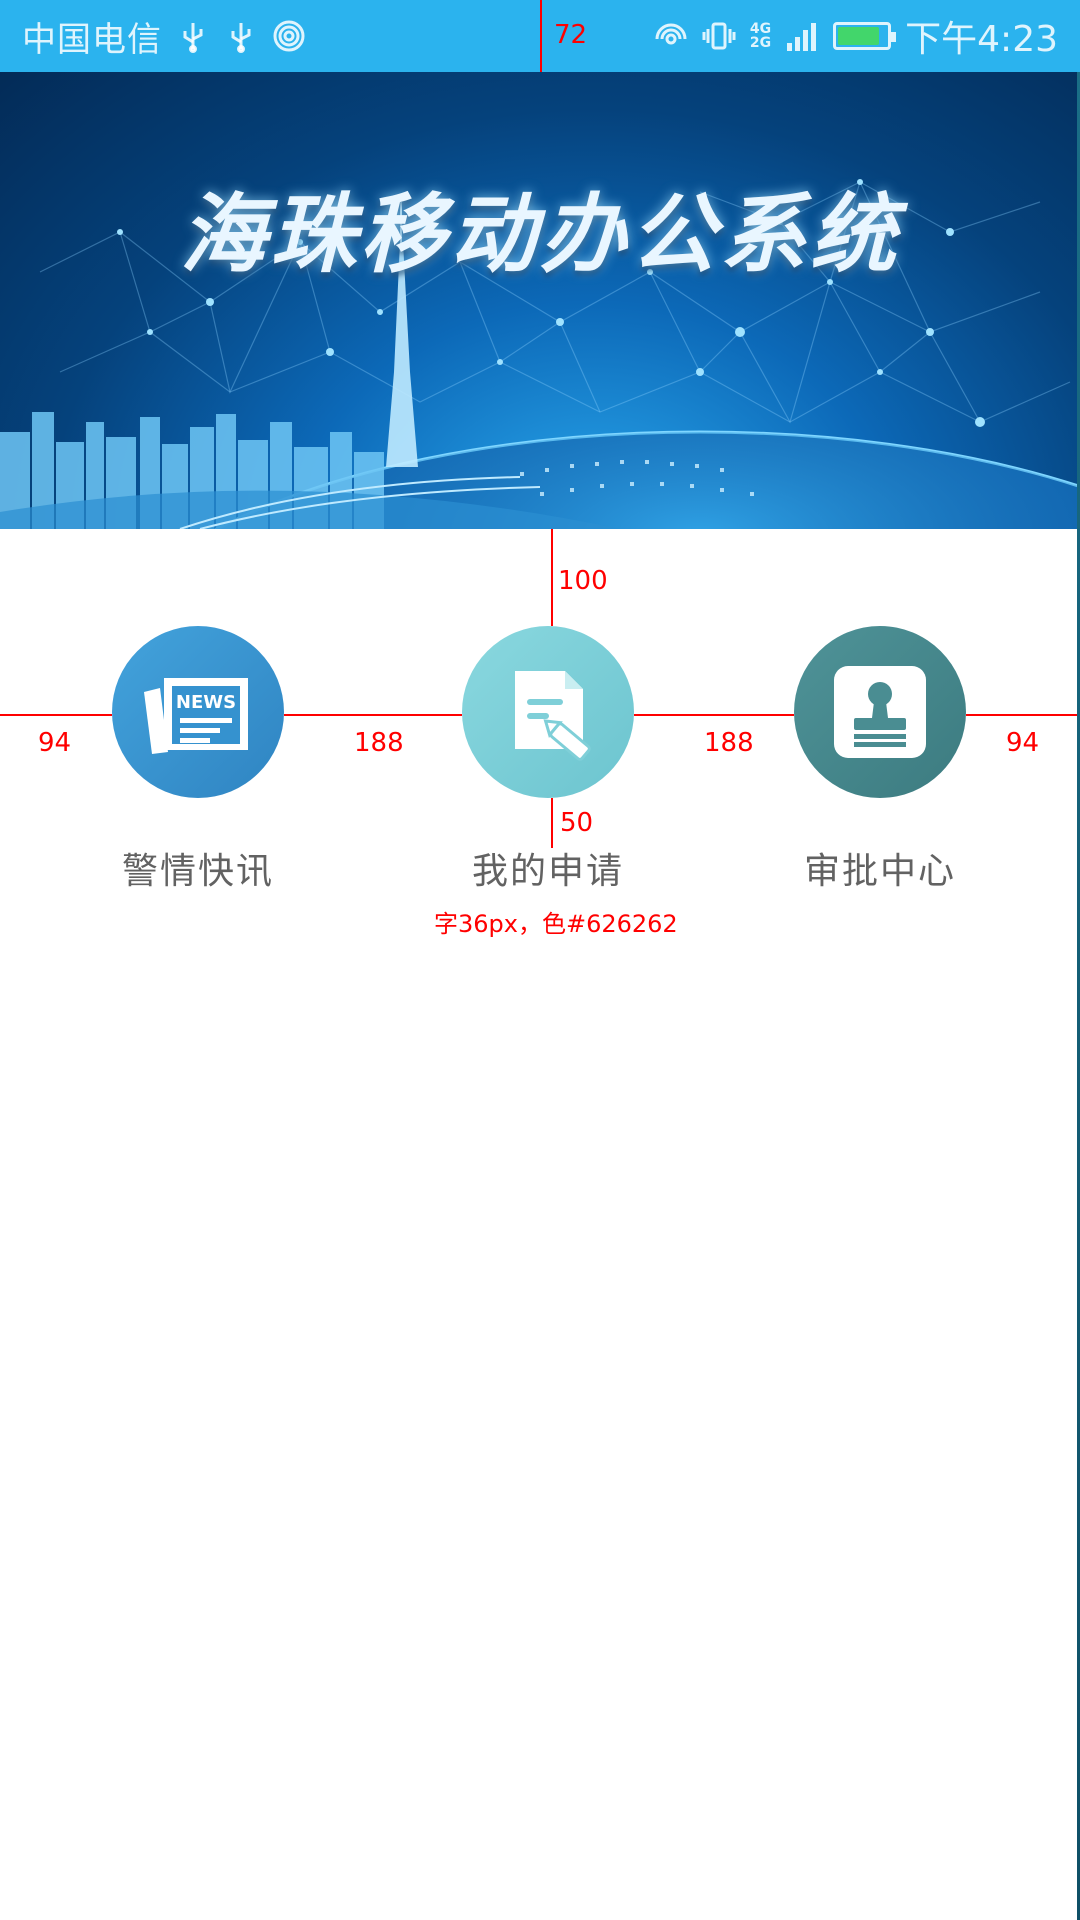 The image size is (1080, 1920). Describe the element at coordinates (577, 823) in the screenshot. I see `annotation-label-gap: 50` at that location.